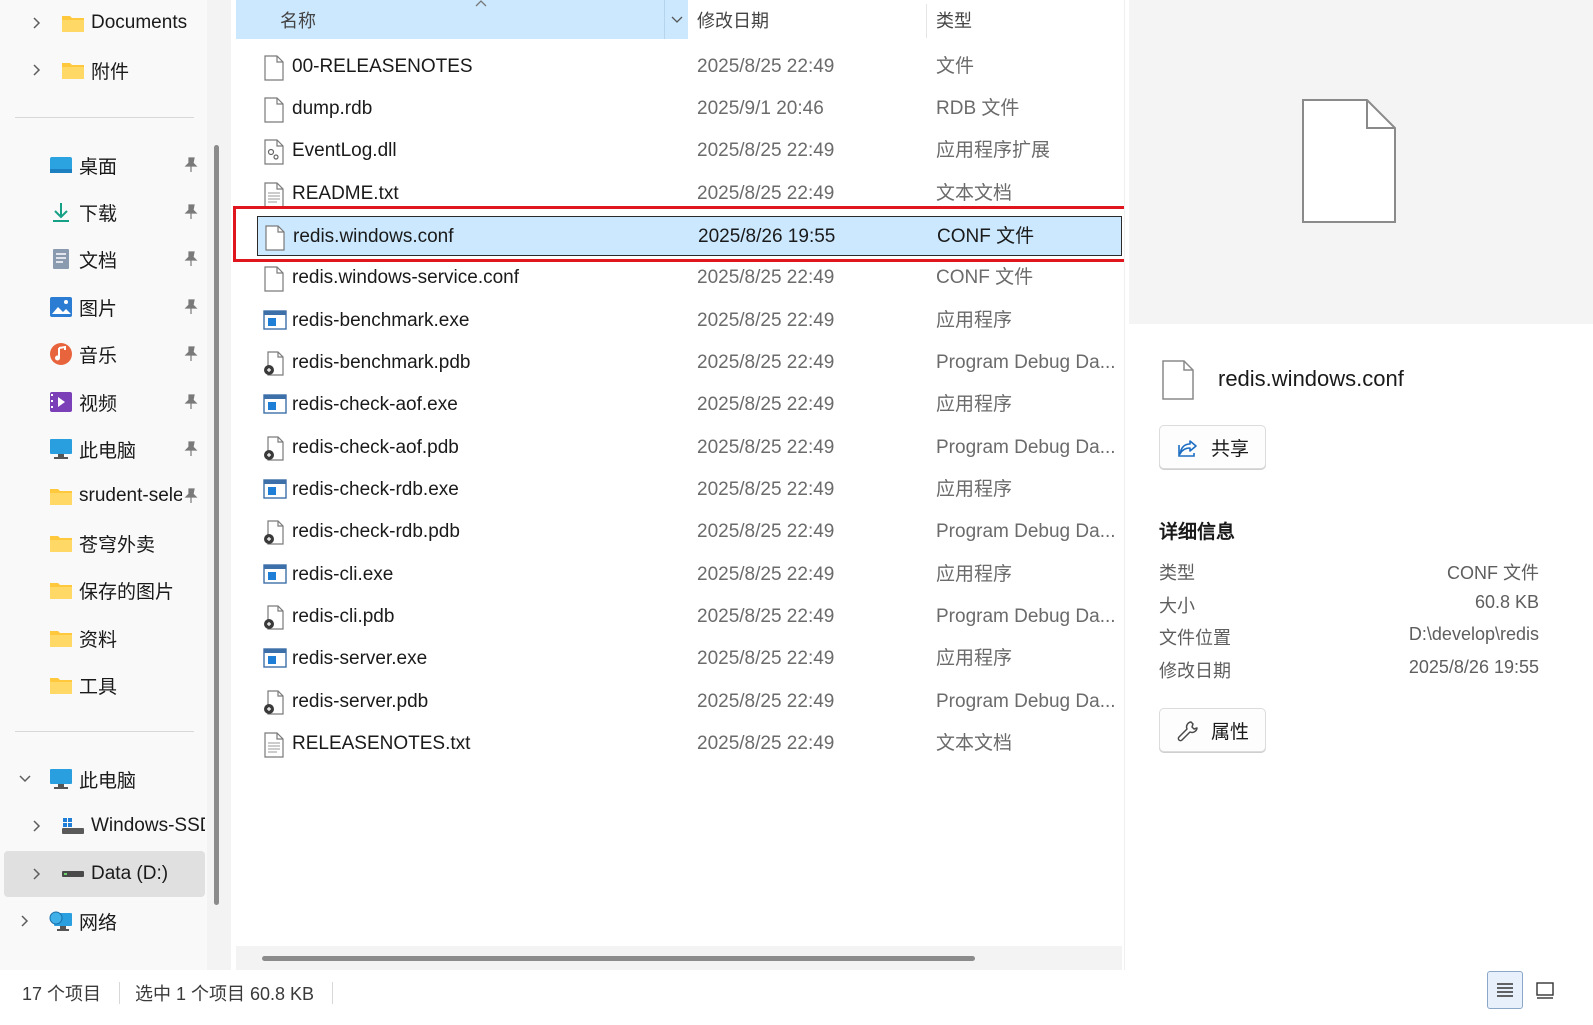  Describe the element at coordinates (689, 67) in the screenshot. I see `file-row: 00-RELEASENOTES 2025/8/25 22:49 文件` at that location.